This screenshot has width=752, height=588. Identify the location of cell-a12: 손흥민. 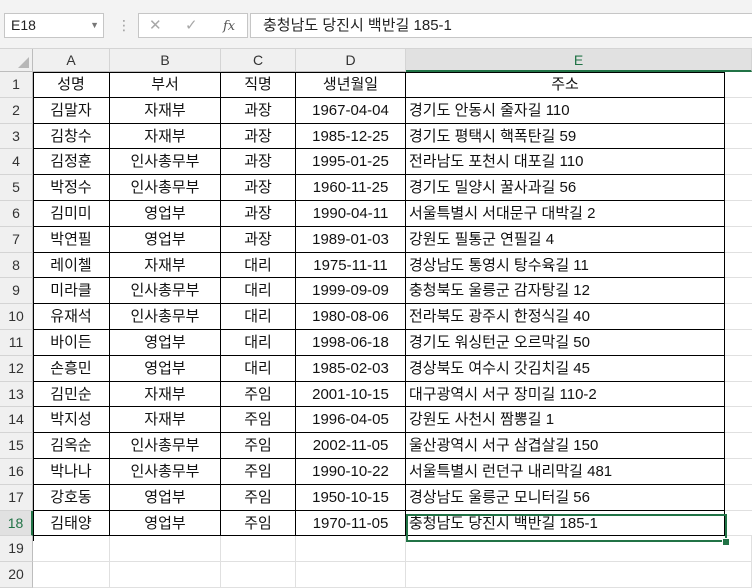
(71, 368).